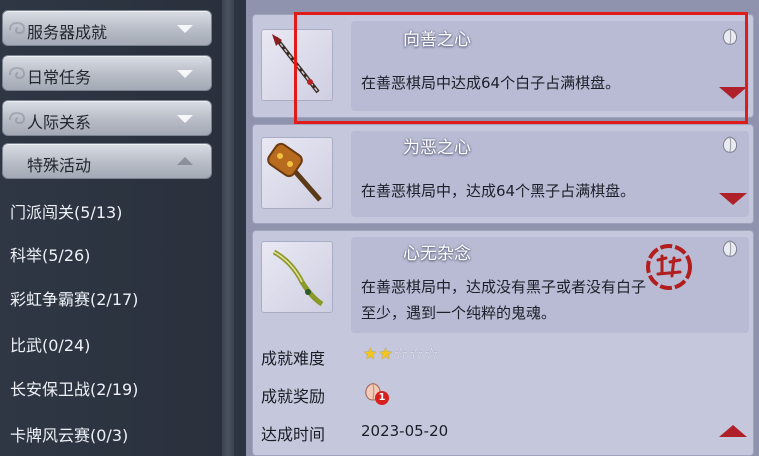 This screenshot has width=759, height=456. What do you see at coordinates (297, 173) in the screenshot?
I see `hammer-weapon-icon` at bounding box center [297, 173].